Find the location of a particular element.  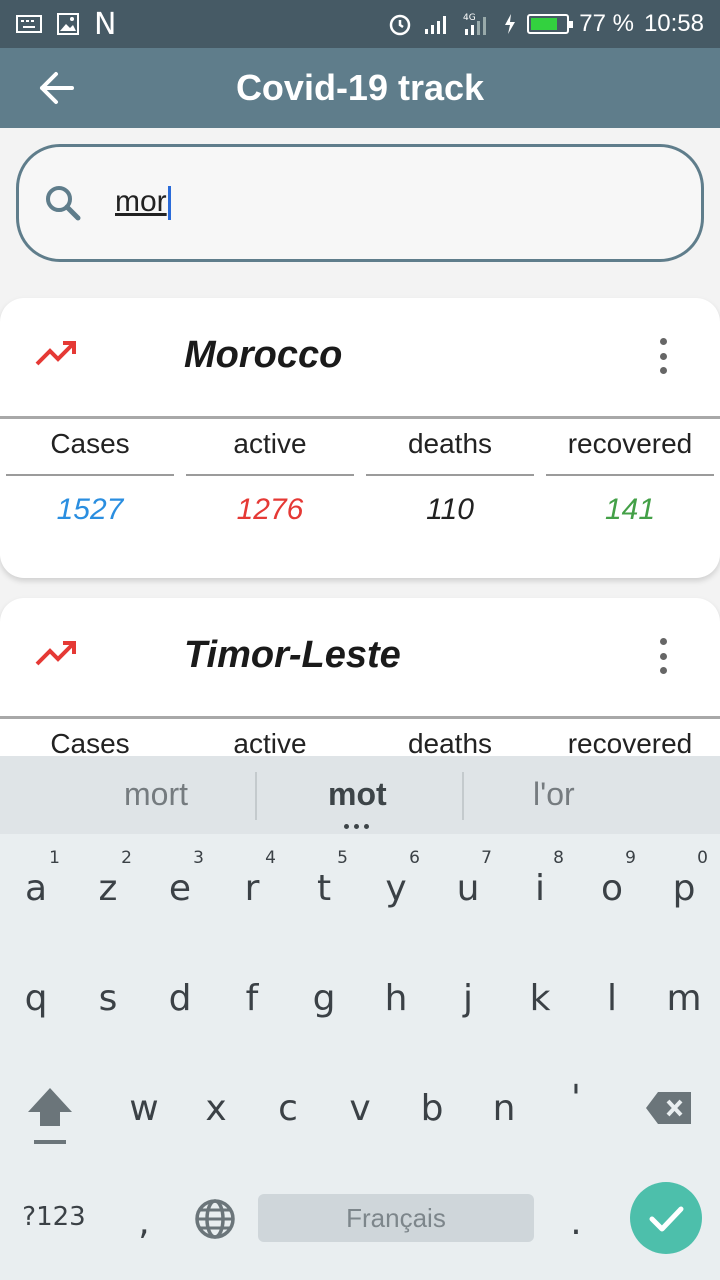

suggestion-2: mot is located at coordinates (357, 794).